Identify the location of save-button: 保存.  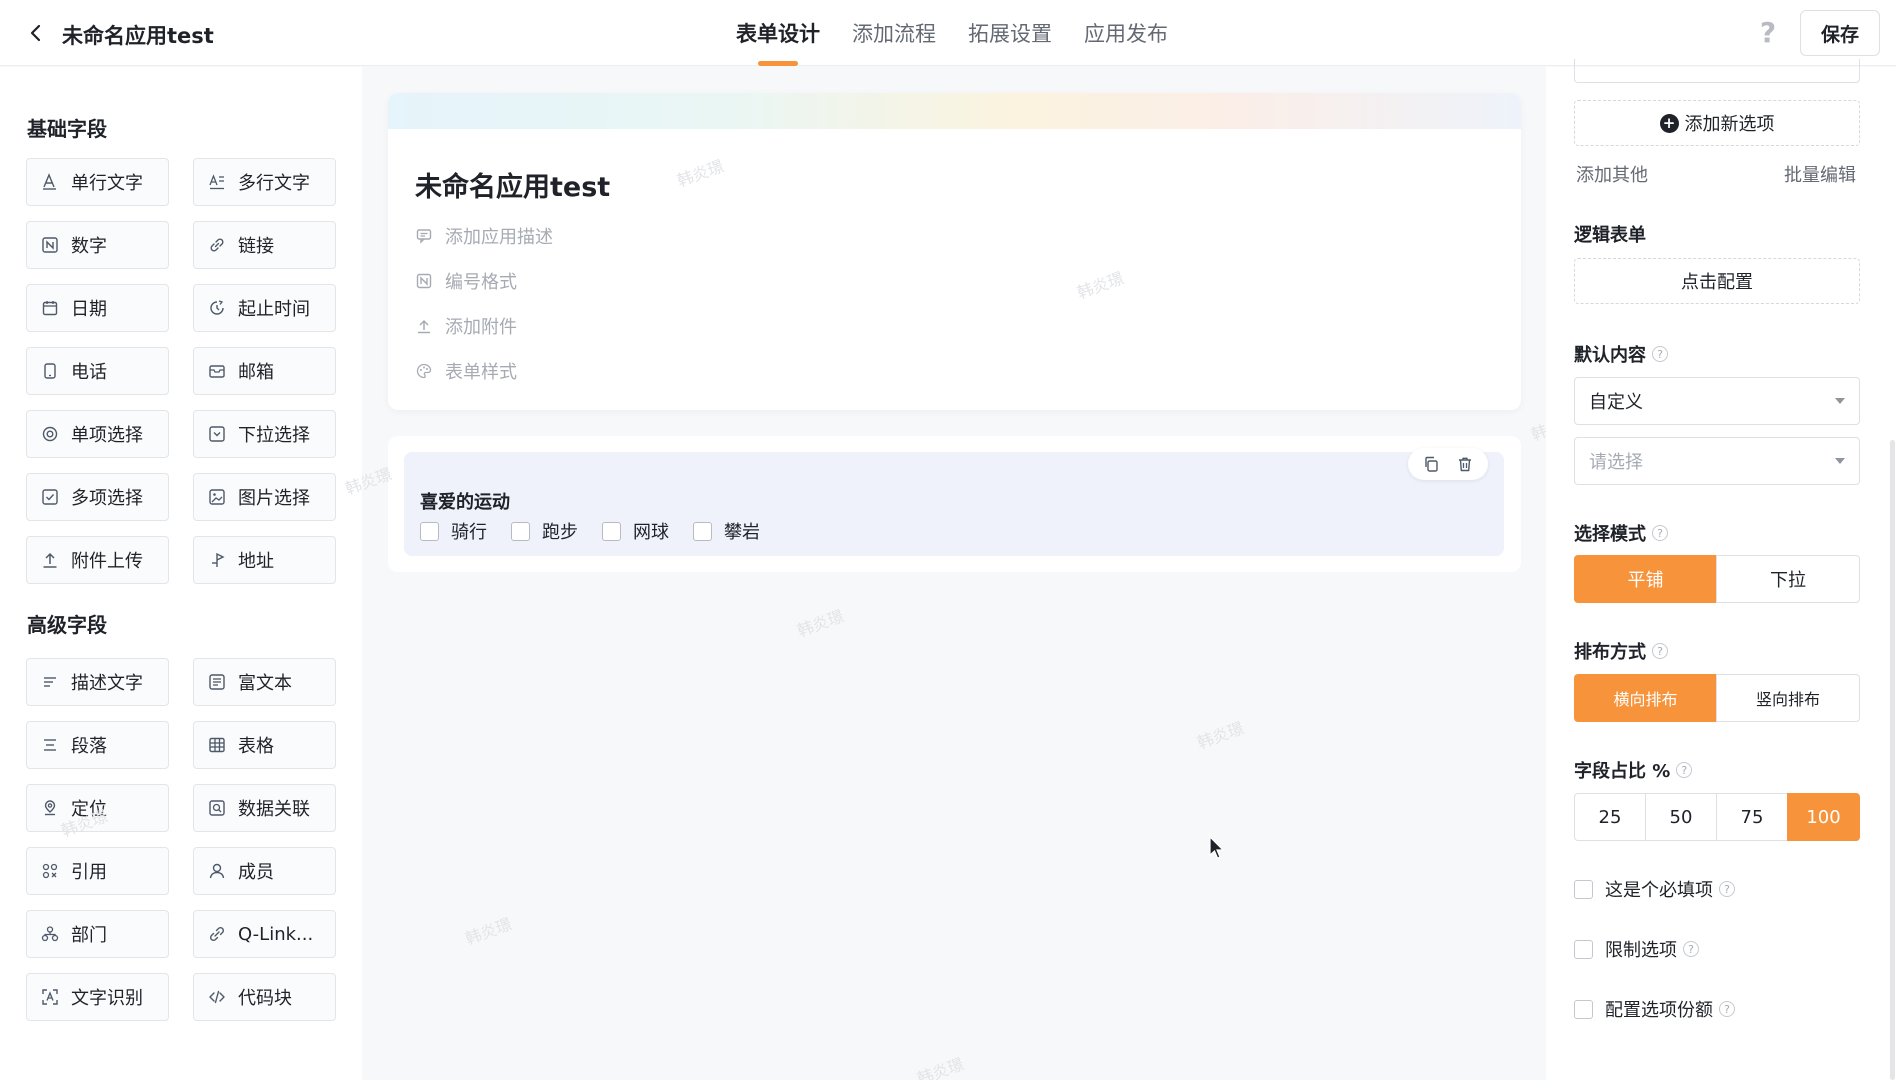
(1840, 33).